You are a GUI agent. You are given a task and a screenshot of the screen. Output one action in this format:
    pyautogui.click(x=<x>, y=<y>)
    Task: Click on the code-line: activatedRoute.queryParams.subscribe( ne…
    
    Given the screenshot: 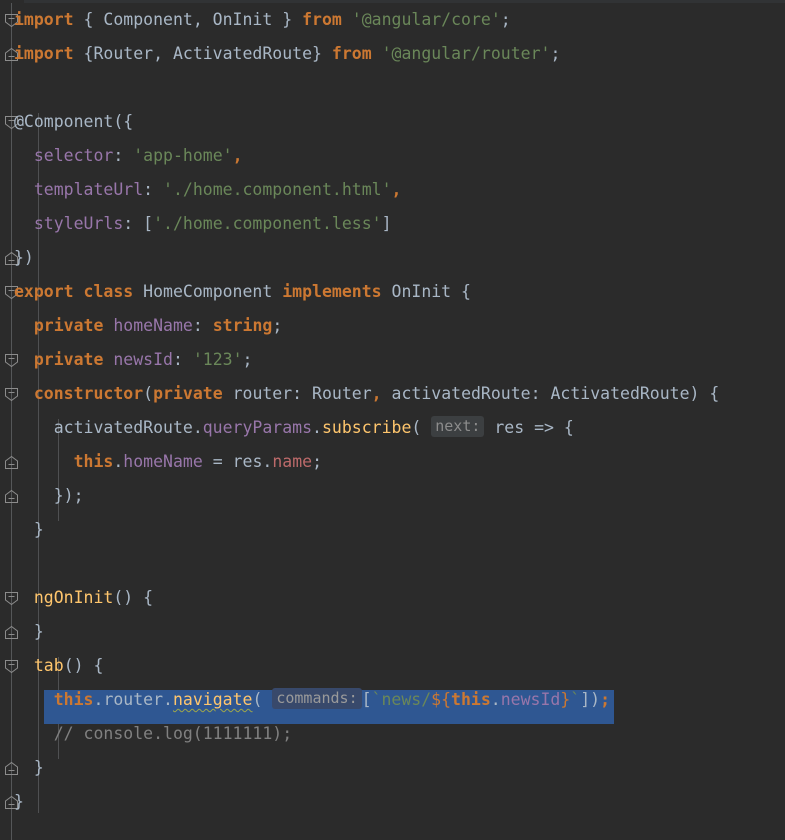 What is the action you would take?
    pyautogui.click(x=392, y=428)
    